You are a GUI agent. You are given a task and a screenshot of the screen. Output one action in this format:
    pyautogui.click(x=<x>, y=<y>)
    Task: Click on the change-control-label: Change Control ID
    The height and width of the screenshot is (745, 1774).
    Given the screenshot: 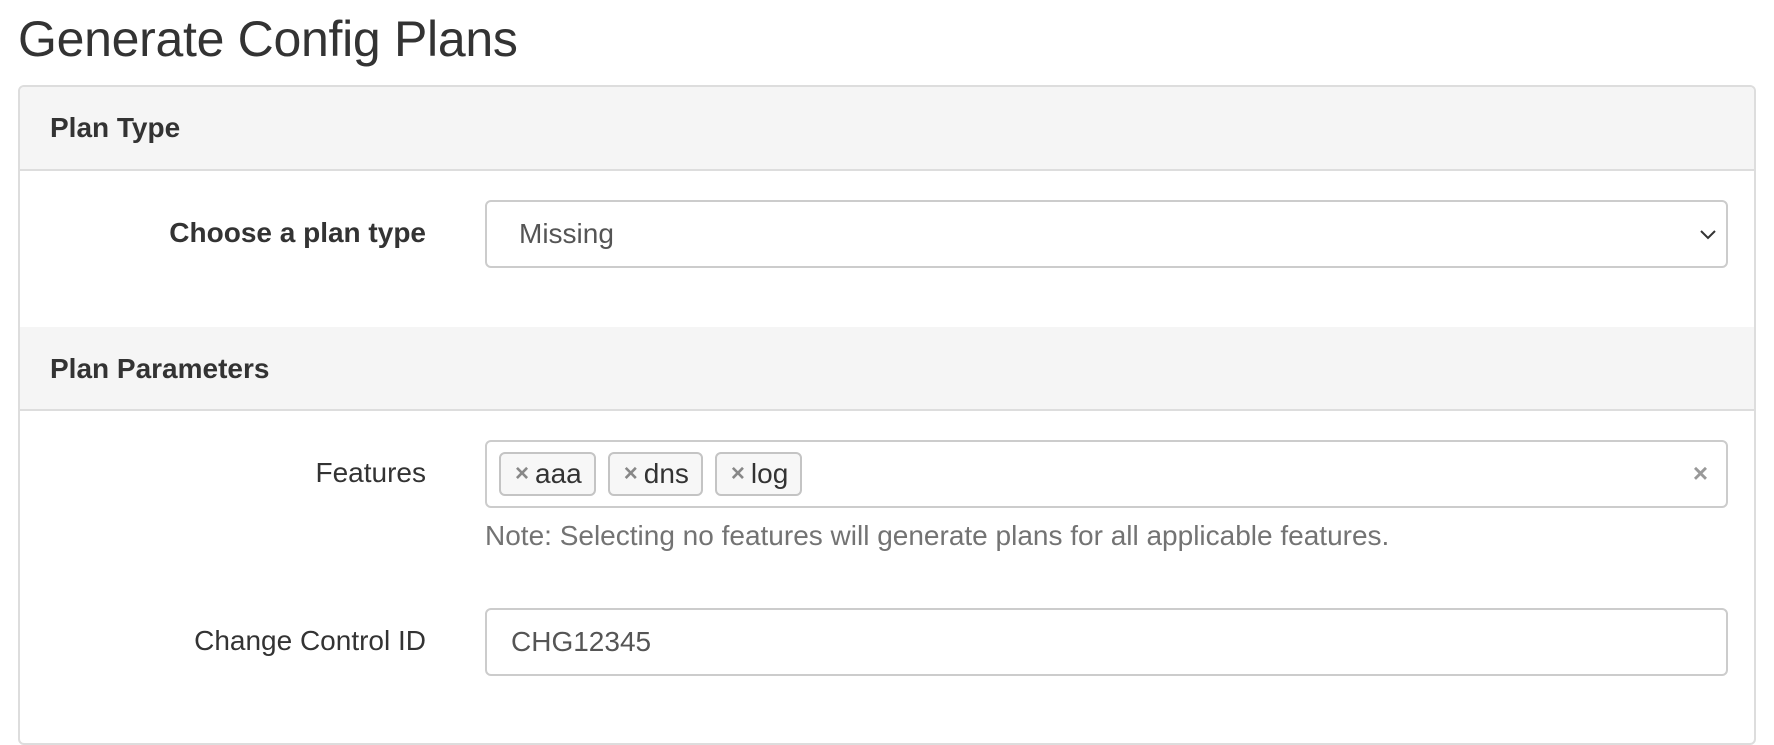 What is the action you would take?
    pyautogui.click(x=310, y=640)
    